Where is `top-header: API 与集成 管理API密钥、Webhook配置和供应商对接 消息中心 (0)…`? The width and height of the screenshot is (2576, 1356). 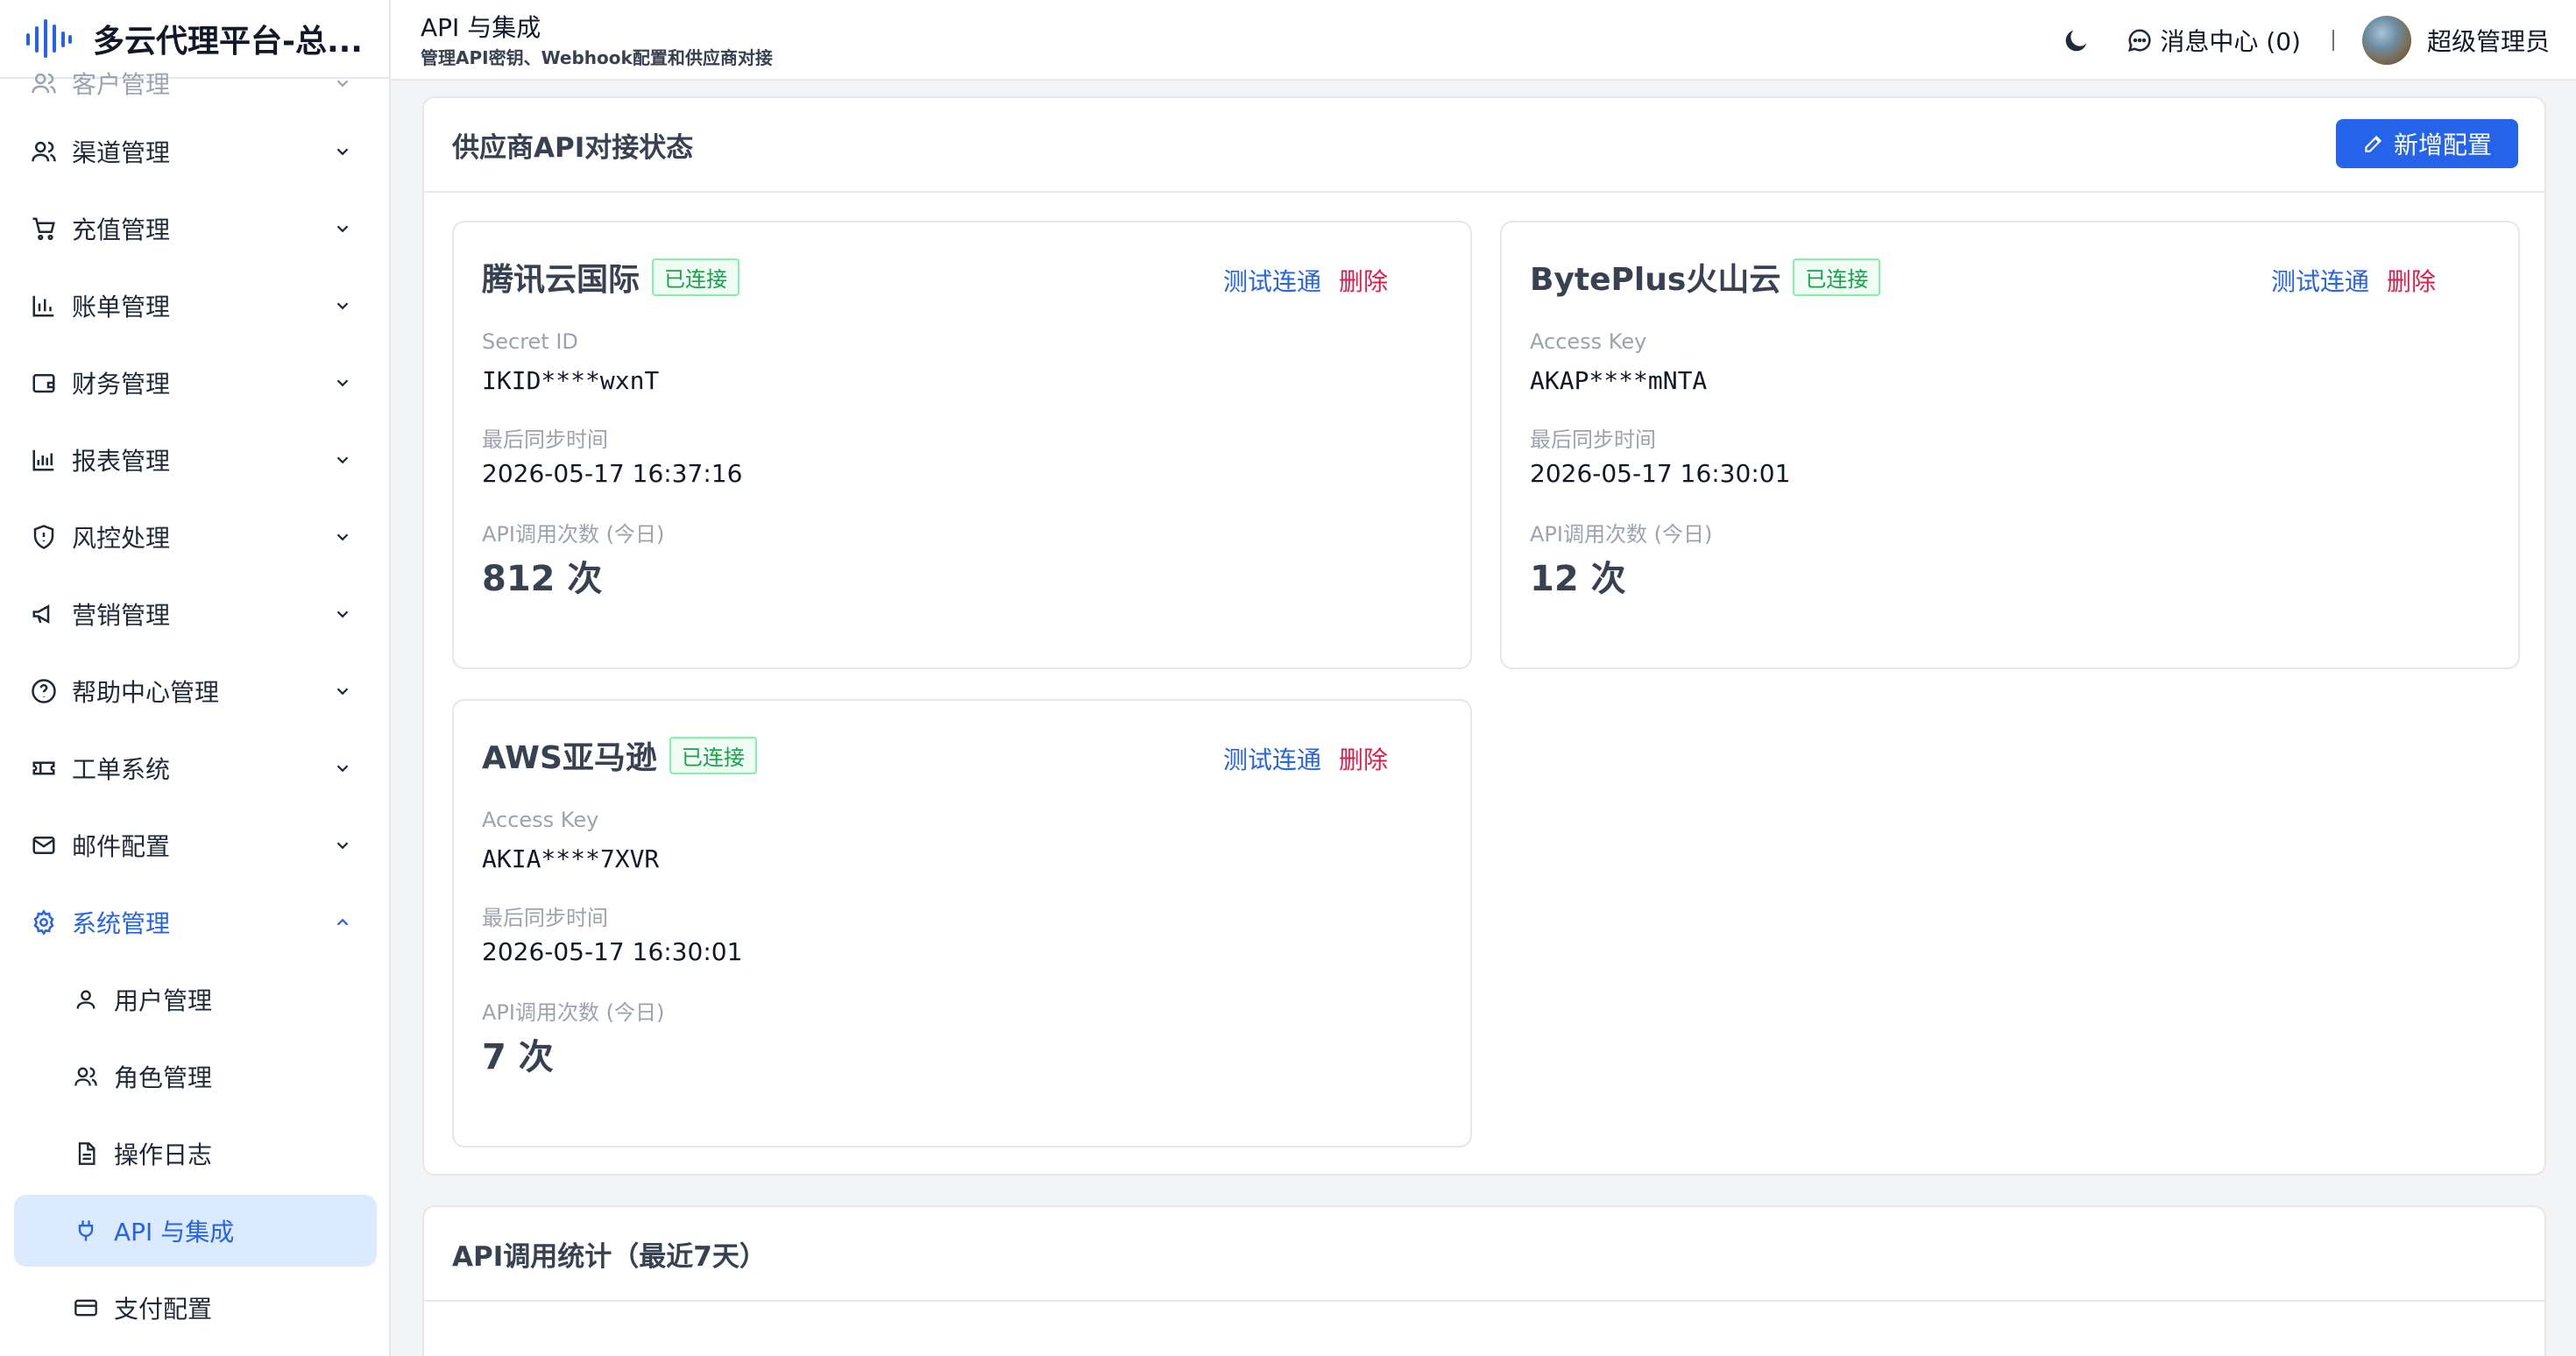 top-header: API 与集成 管理API密钥、Webhook配置和供应商对接 消息中心 (0)… is located at coordinates (1483, 40).